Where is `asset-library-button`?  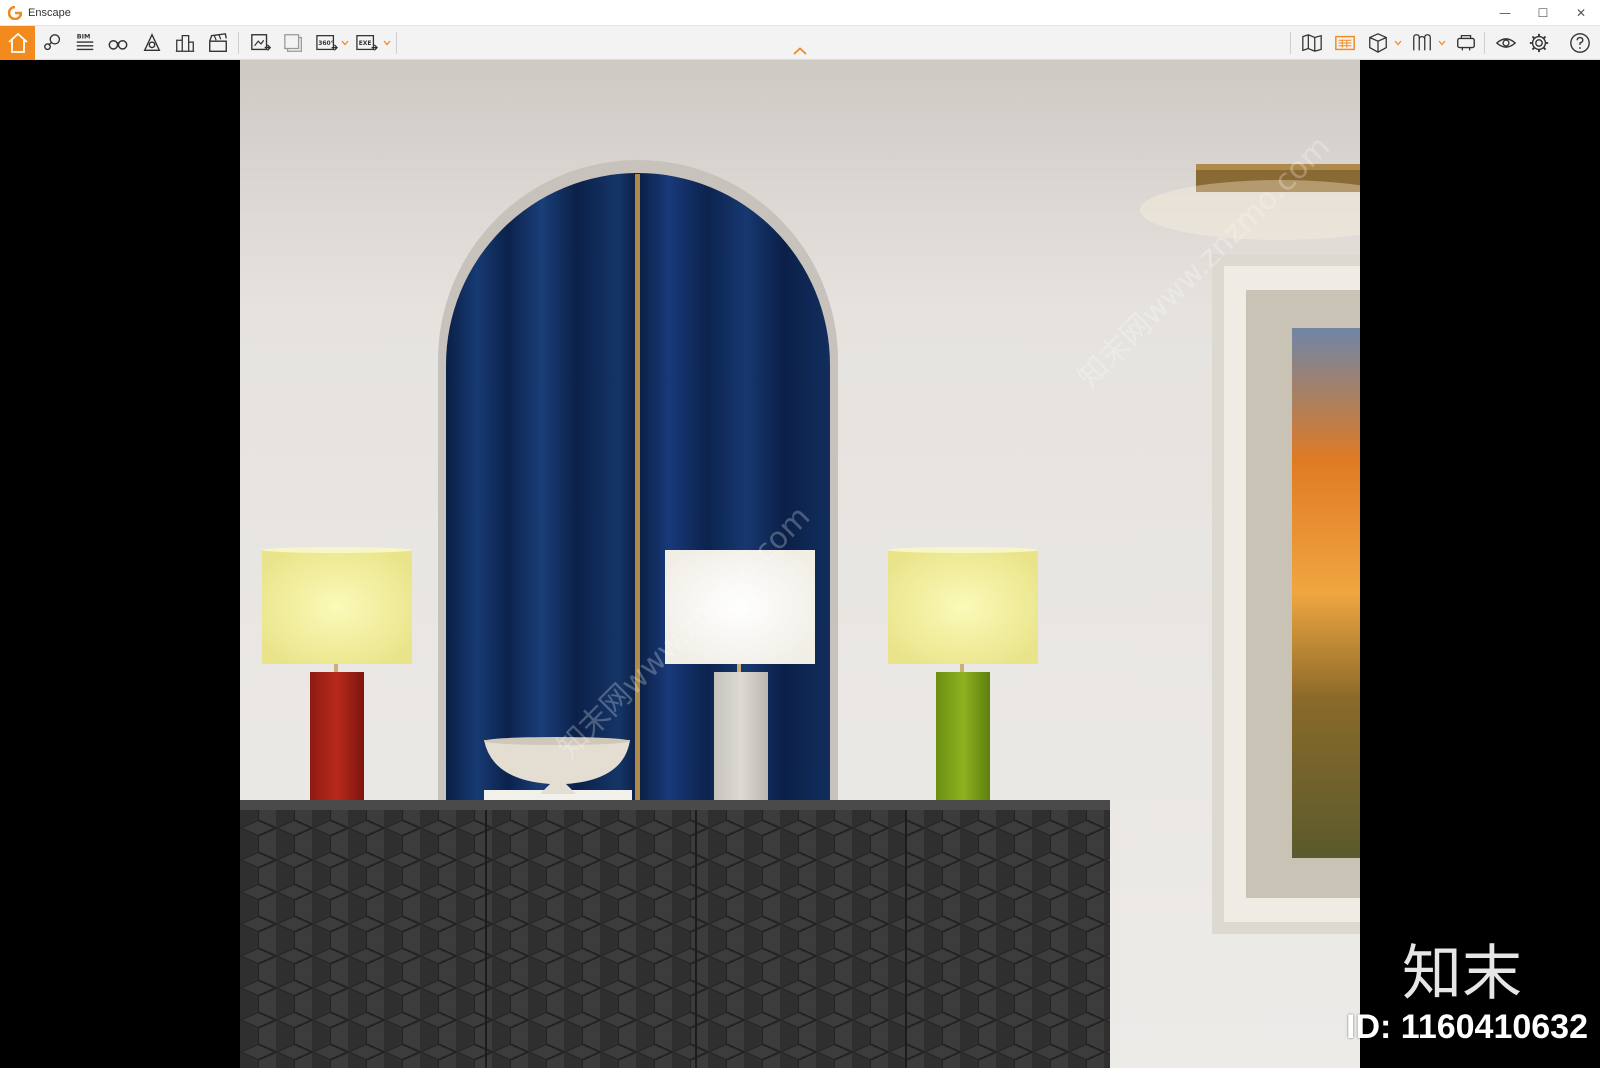
asset-library-button is located at coordinates (1345, 43).